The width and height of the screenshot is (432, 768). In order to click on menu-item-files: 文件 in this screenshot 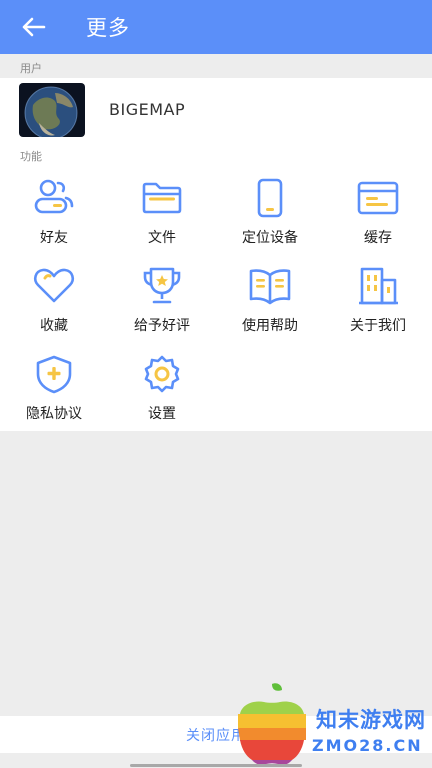, I will do `click(162, 210)`.